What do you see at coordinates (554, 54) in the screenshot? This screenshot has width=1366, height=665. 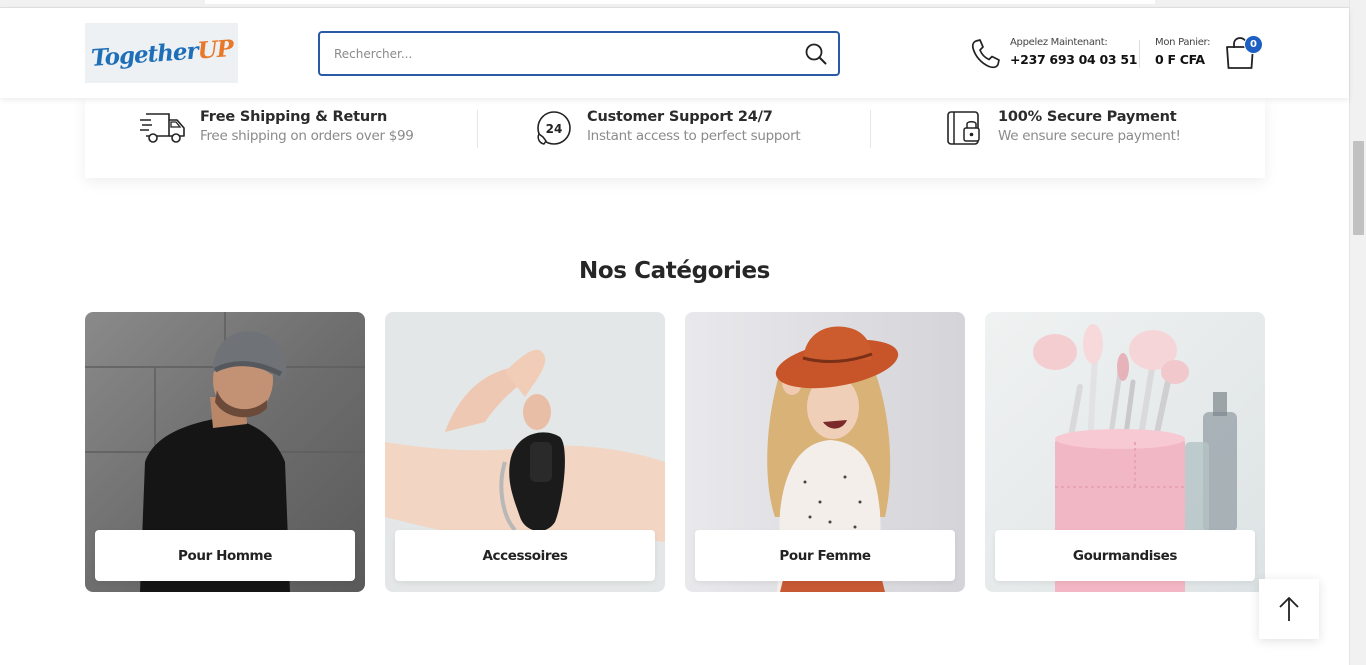 I see `search-input` at bounding box center [554, 54].